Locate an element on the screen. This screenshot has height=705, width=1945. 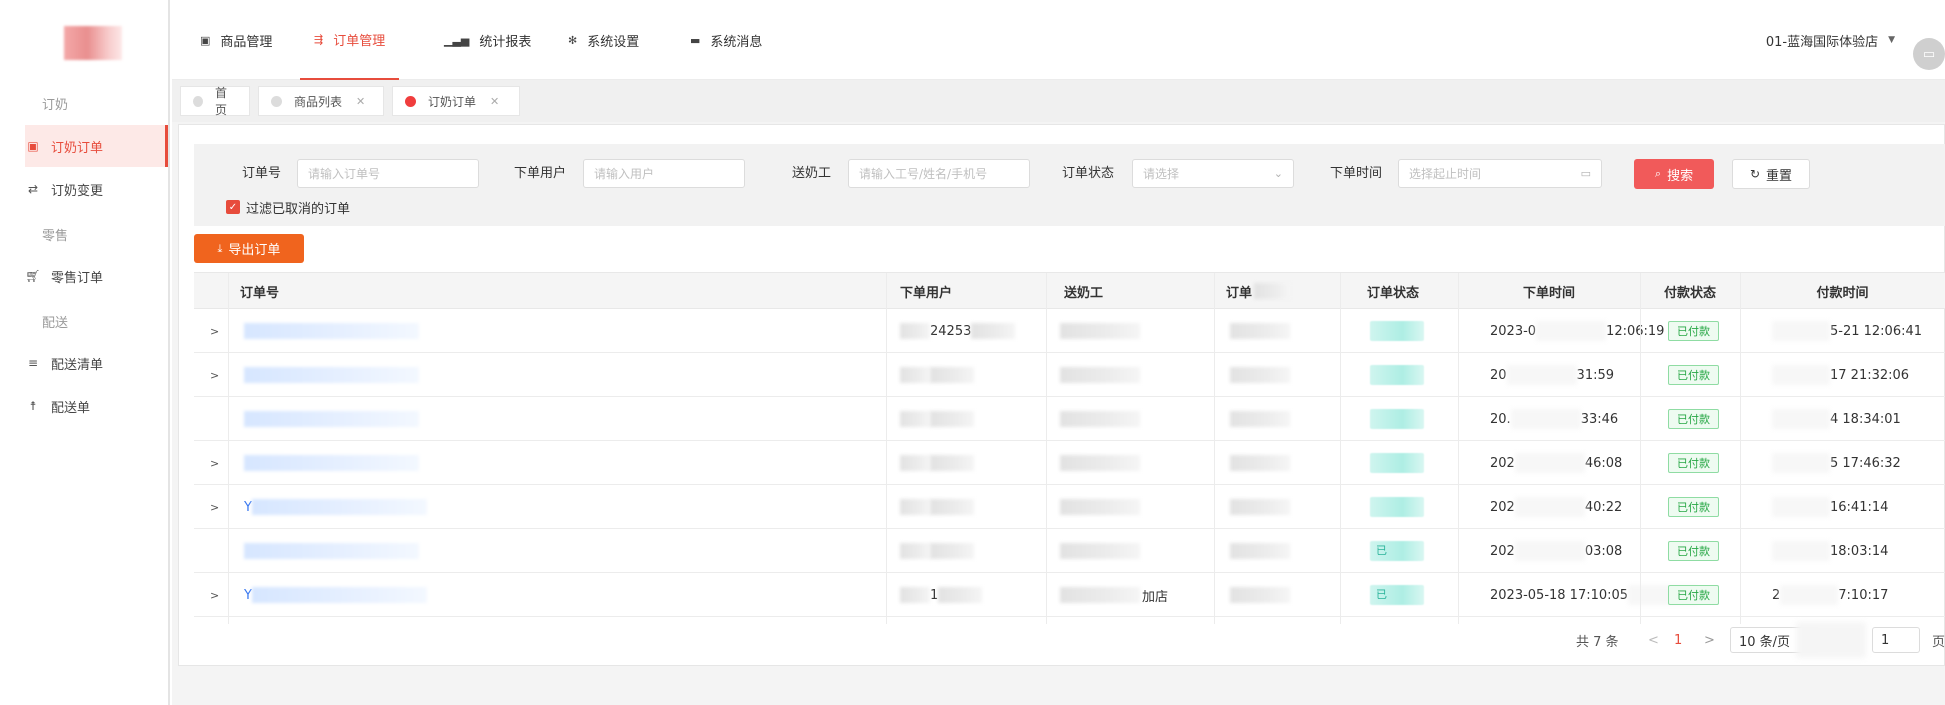
filter-cancelled-label: 过滤已取消的订单 is located at coordinates (298, 209).